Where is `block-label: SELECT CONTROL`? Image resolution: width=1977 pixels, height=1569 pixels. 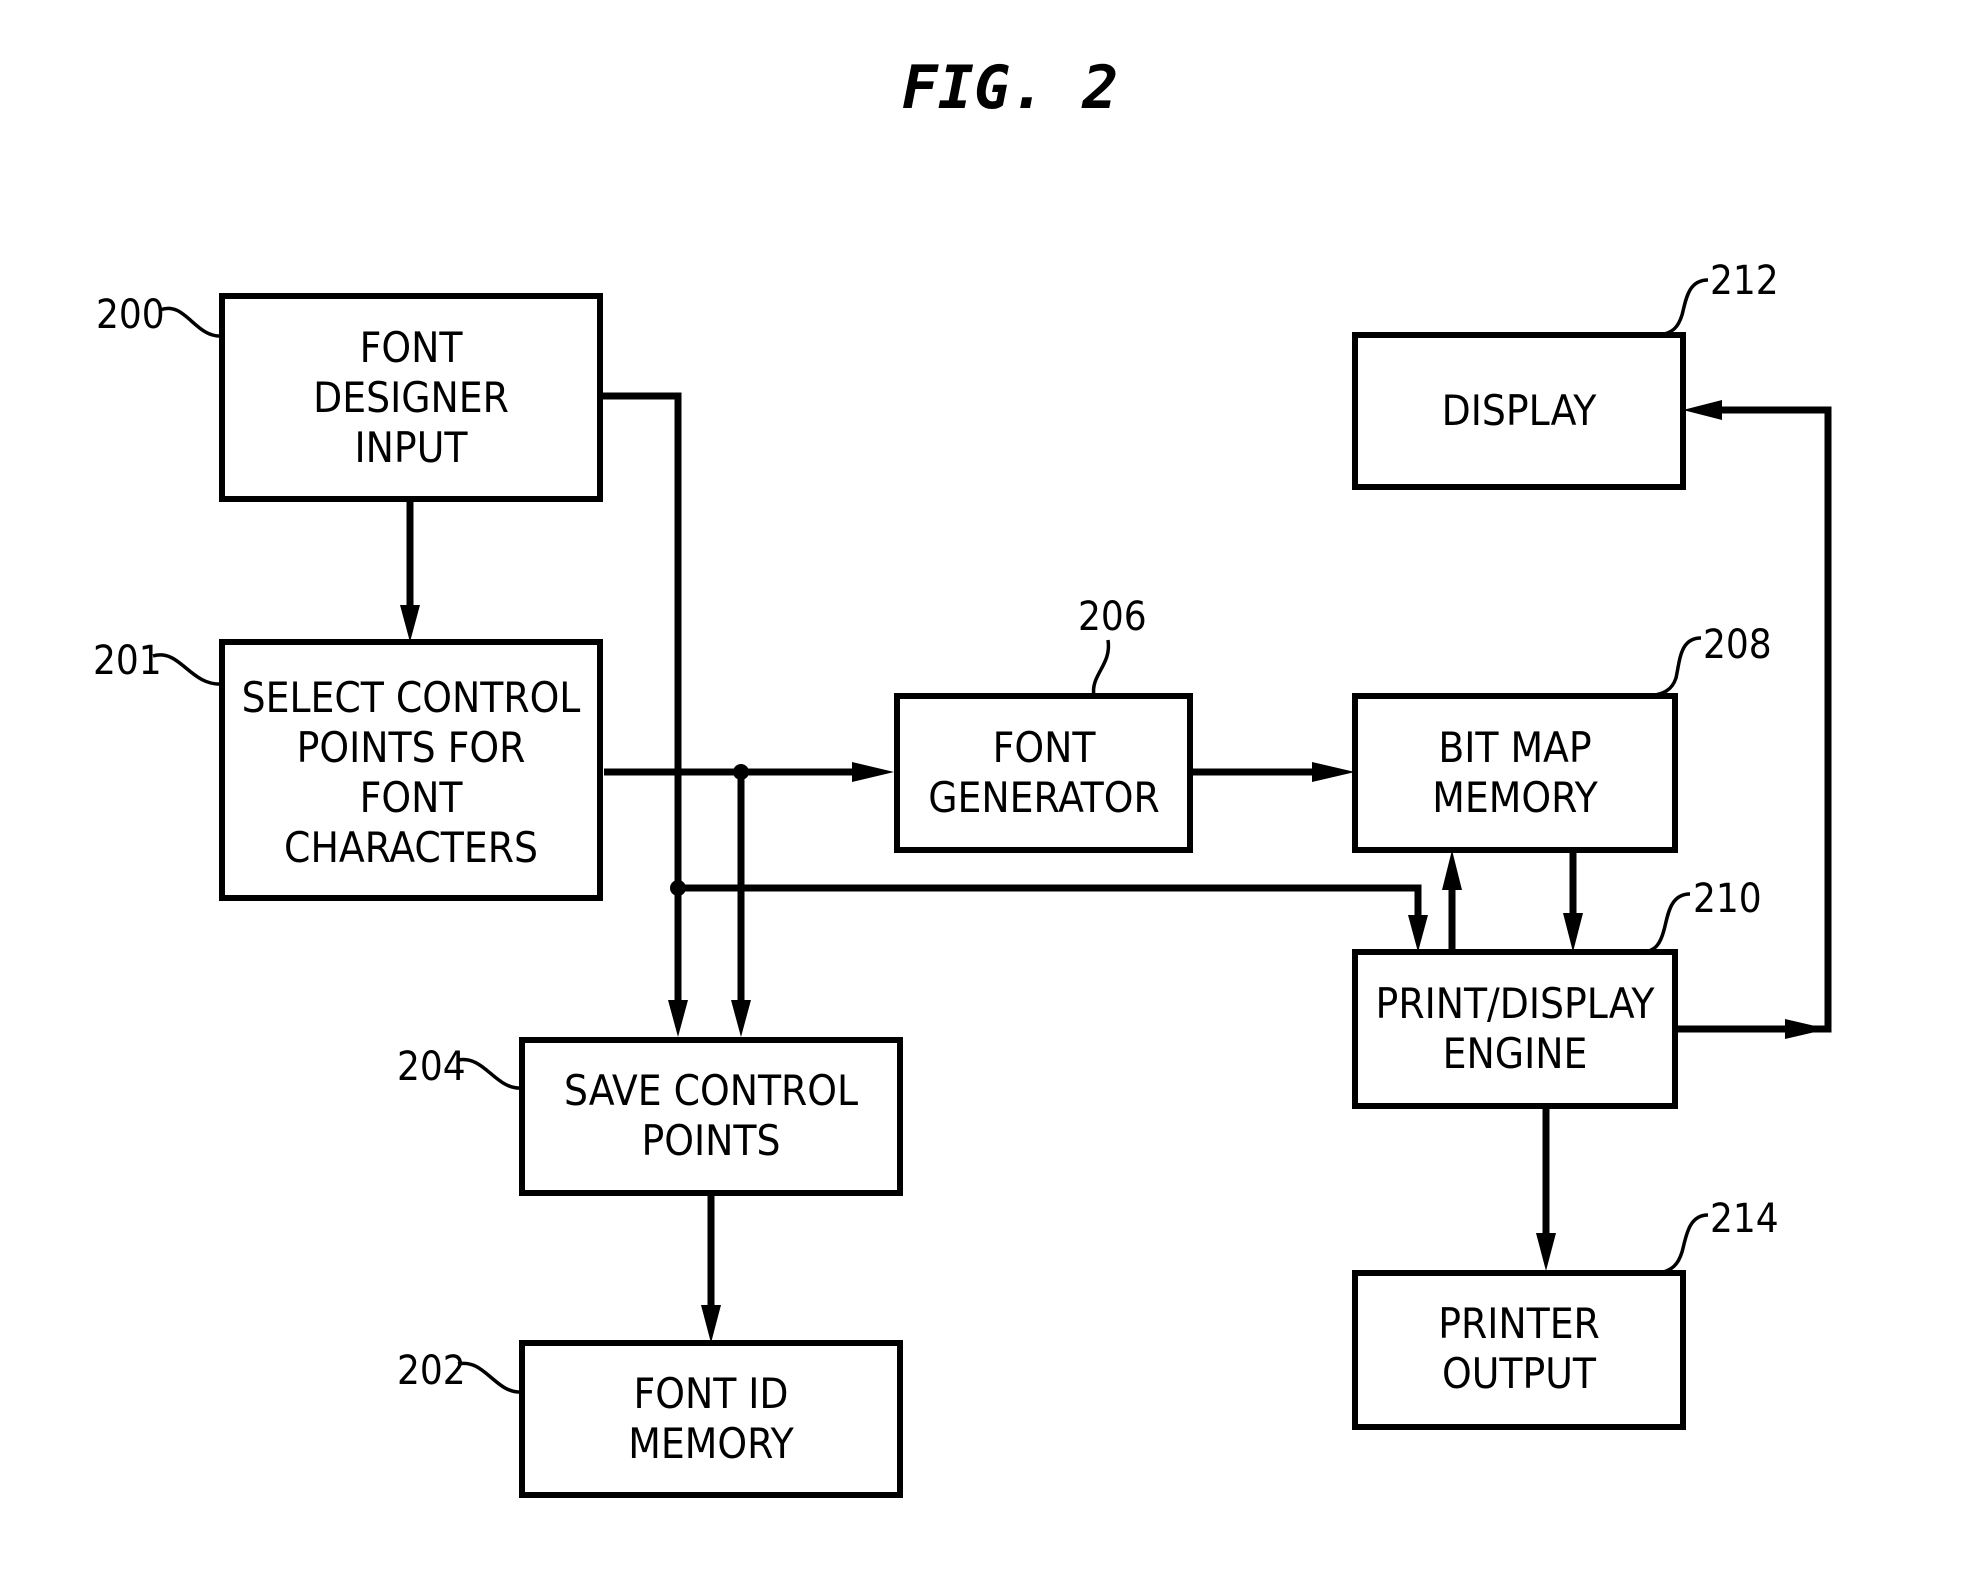
block-label: SELECT CONTROL is located at coordinates (411, 697).